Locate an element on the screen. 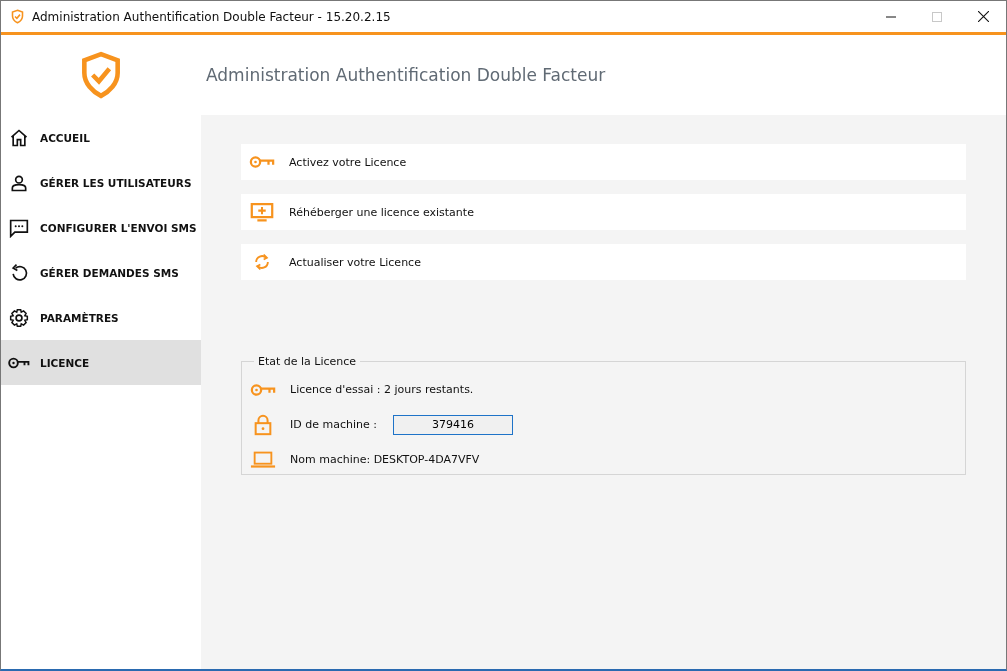 The height and width of the screenshot is (671, 1007). monitor-plus-icon is located at coordinates (262, 212).